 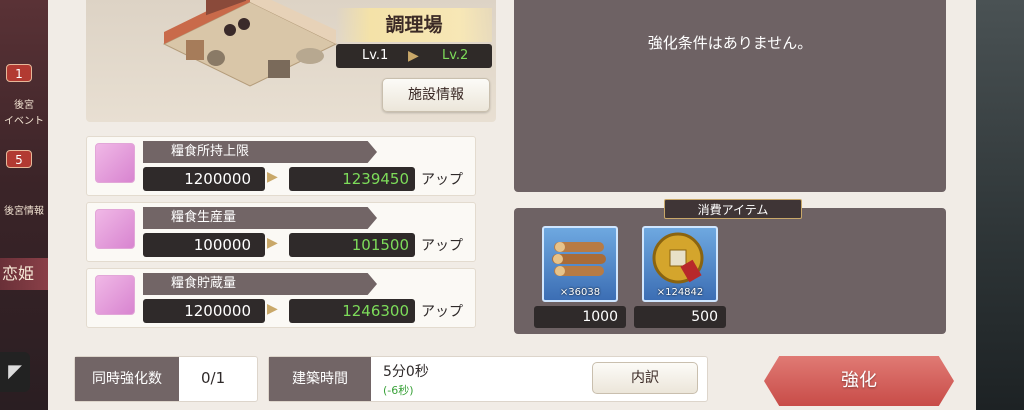 I want to click on level-bar: Lv.1 ▶ Lv.2, so click(x=414, y=56).